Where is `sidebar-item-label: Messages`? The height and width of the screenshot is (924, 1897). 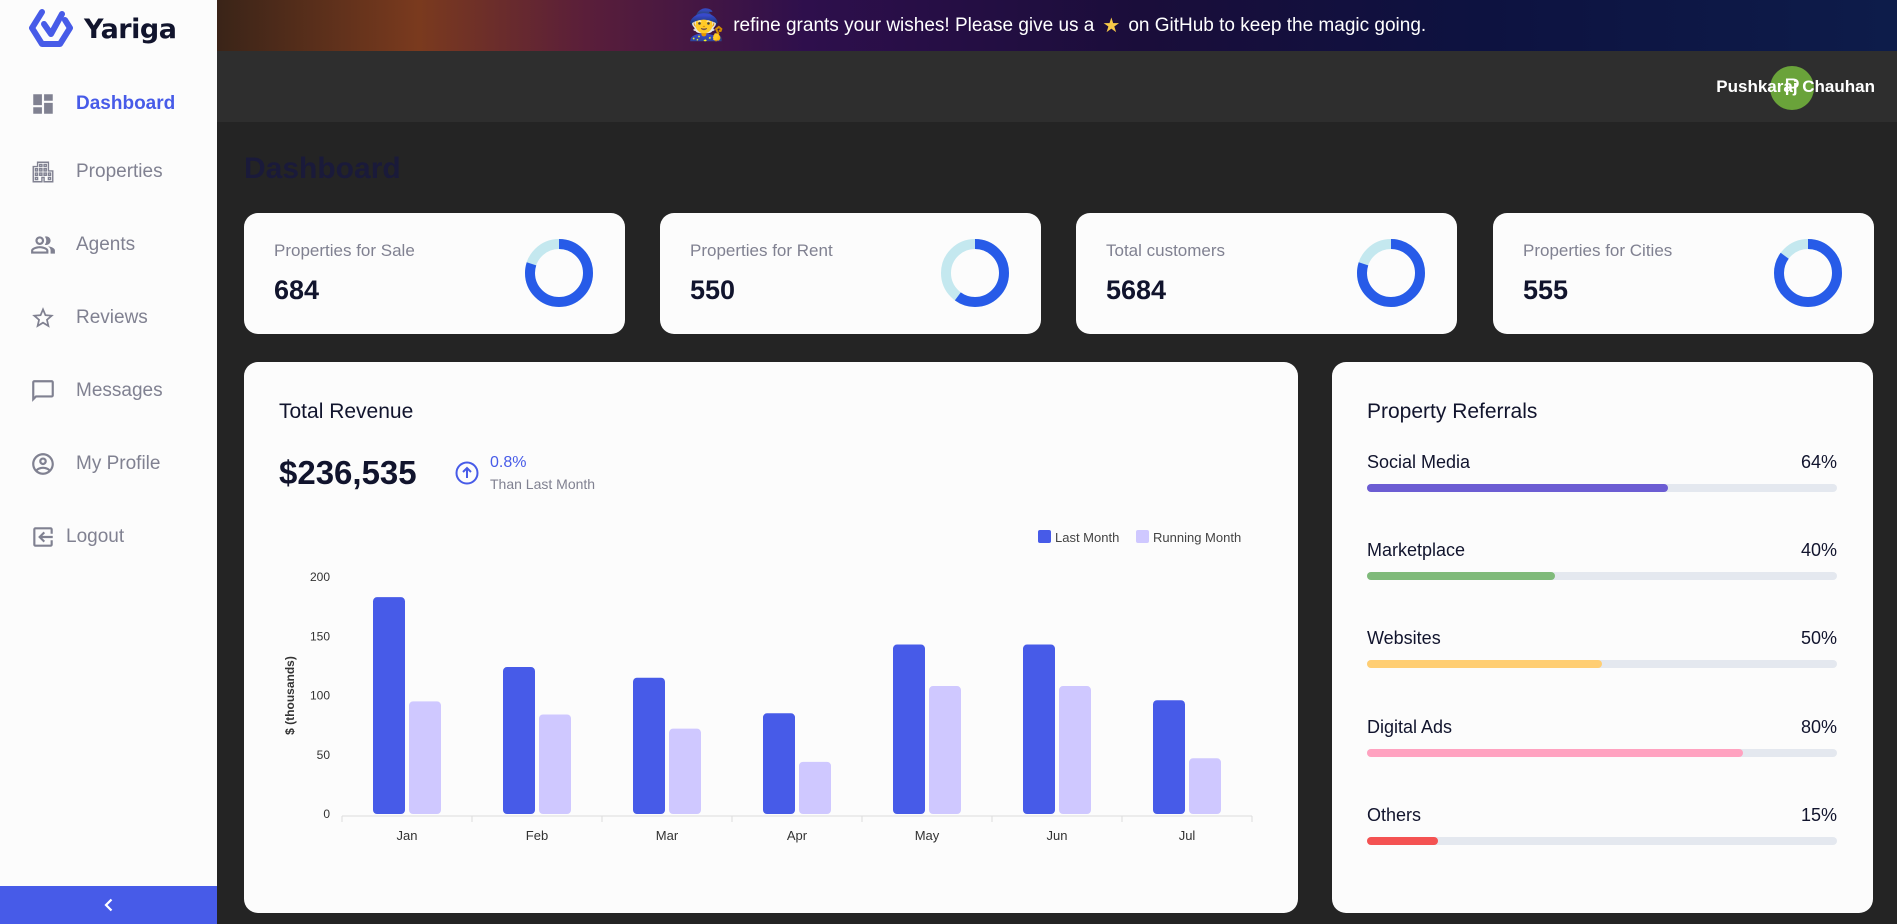 sidebar-item-label: Messages is located at coordinates (119, 390).